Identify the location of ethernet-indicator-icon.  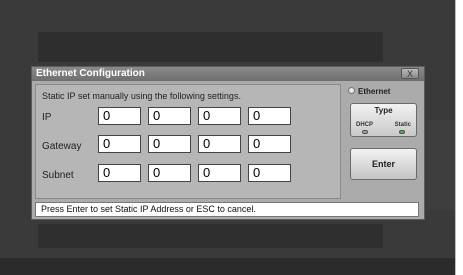
(351, 90).